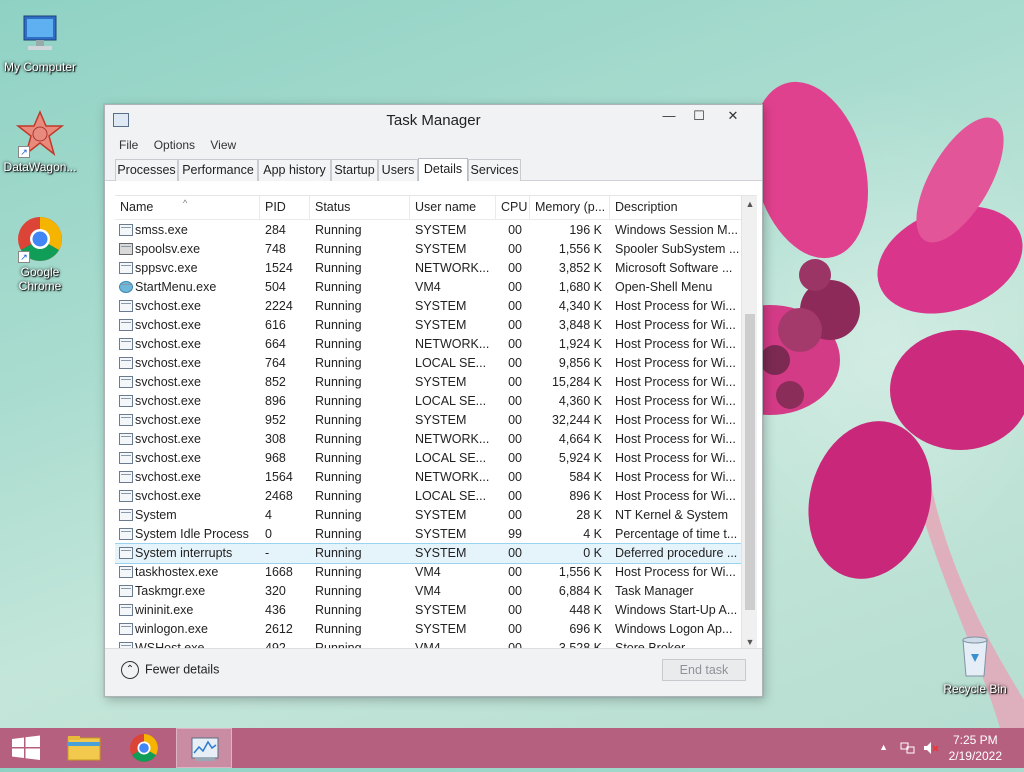 The width and height of the screenshot is (1024, 772). What do you see at coordinates (275, 249) in the screenshot?
I see `cell-pid: 748` at bounding box center [275, 249].